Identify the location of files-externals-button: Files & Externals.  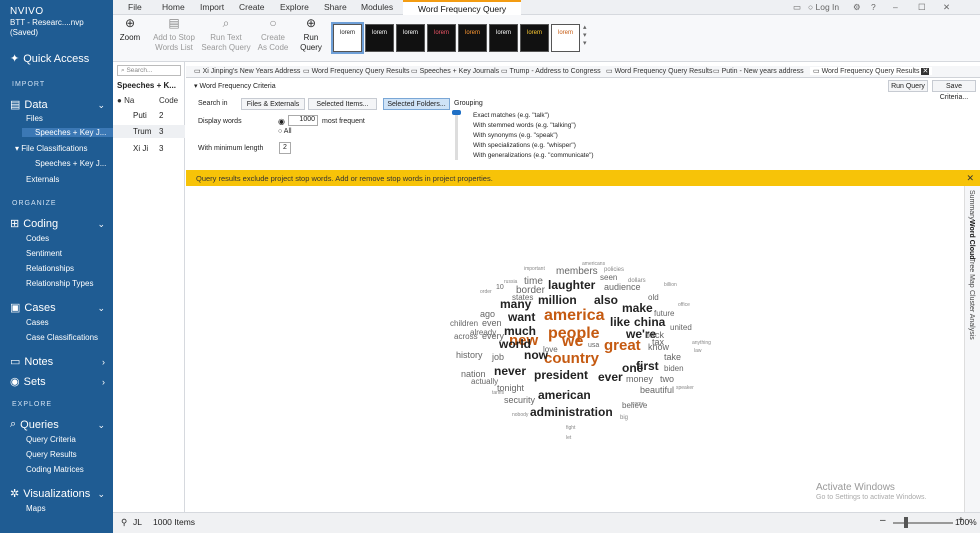
(273, 104).